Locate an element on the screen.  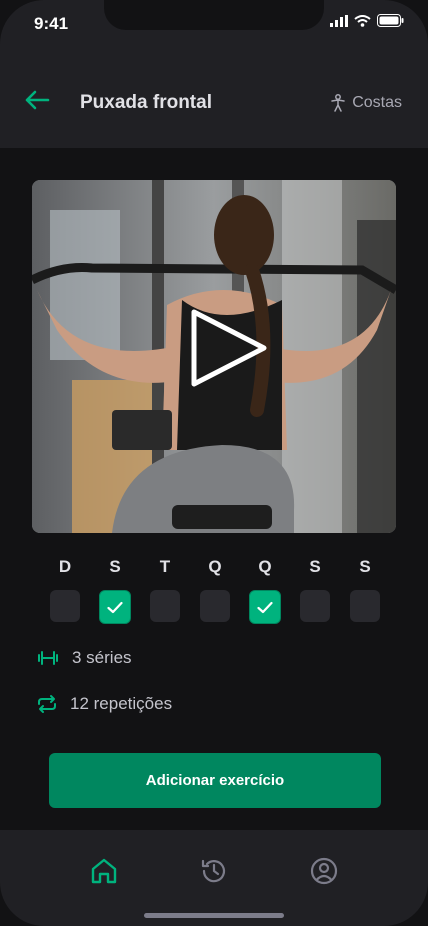
day-sunday: D is located at coordinates (65, 589).